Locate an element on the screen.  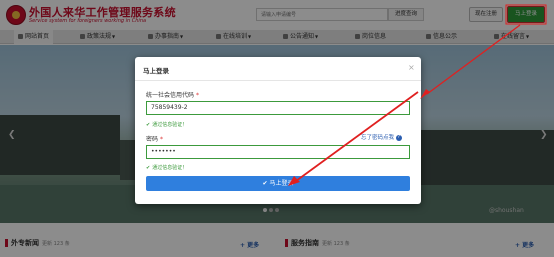
credit-code-label: 统一社会信用代码 * is located at coordinates (172, 94).